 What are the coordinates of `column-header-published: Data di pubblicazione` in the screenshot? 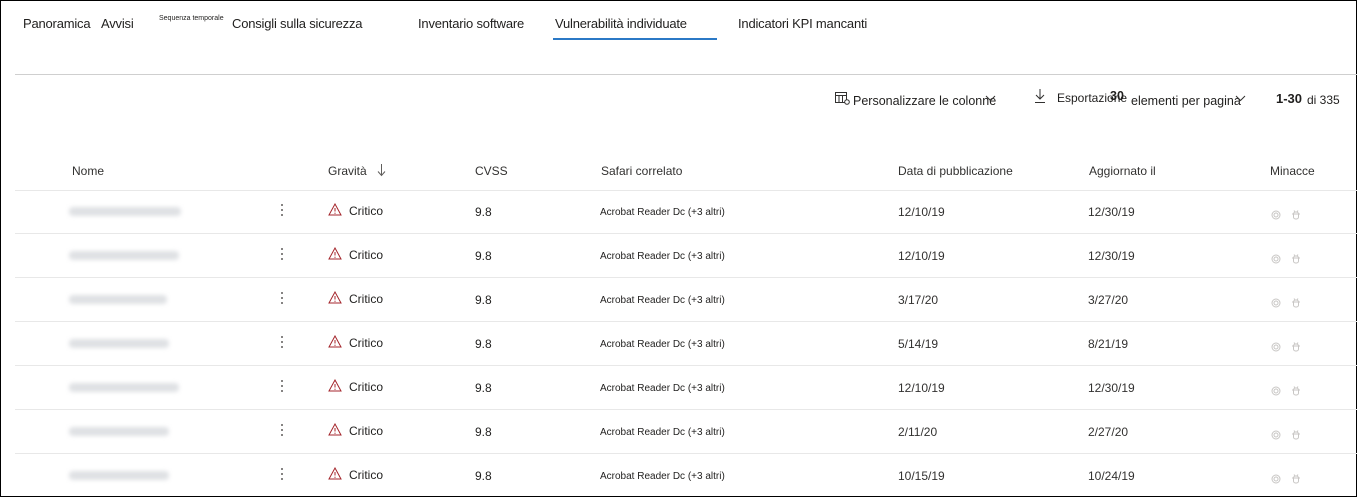 It's located at (955, 171).